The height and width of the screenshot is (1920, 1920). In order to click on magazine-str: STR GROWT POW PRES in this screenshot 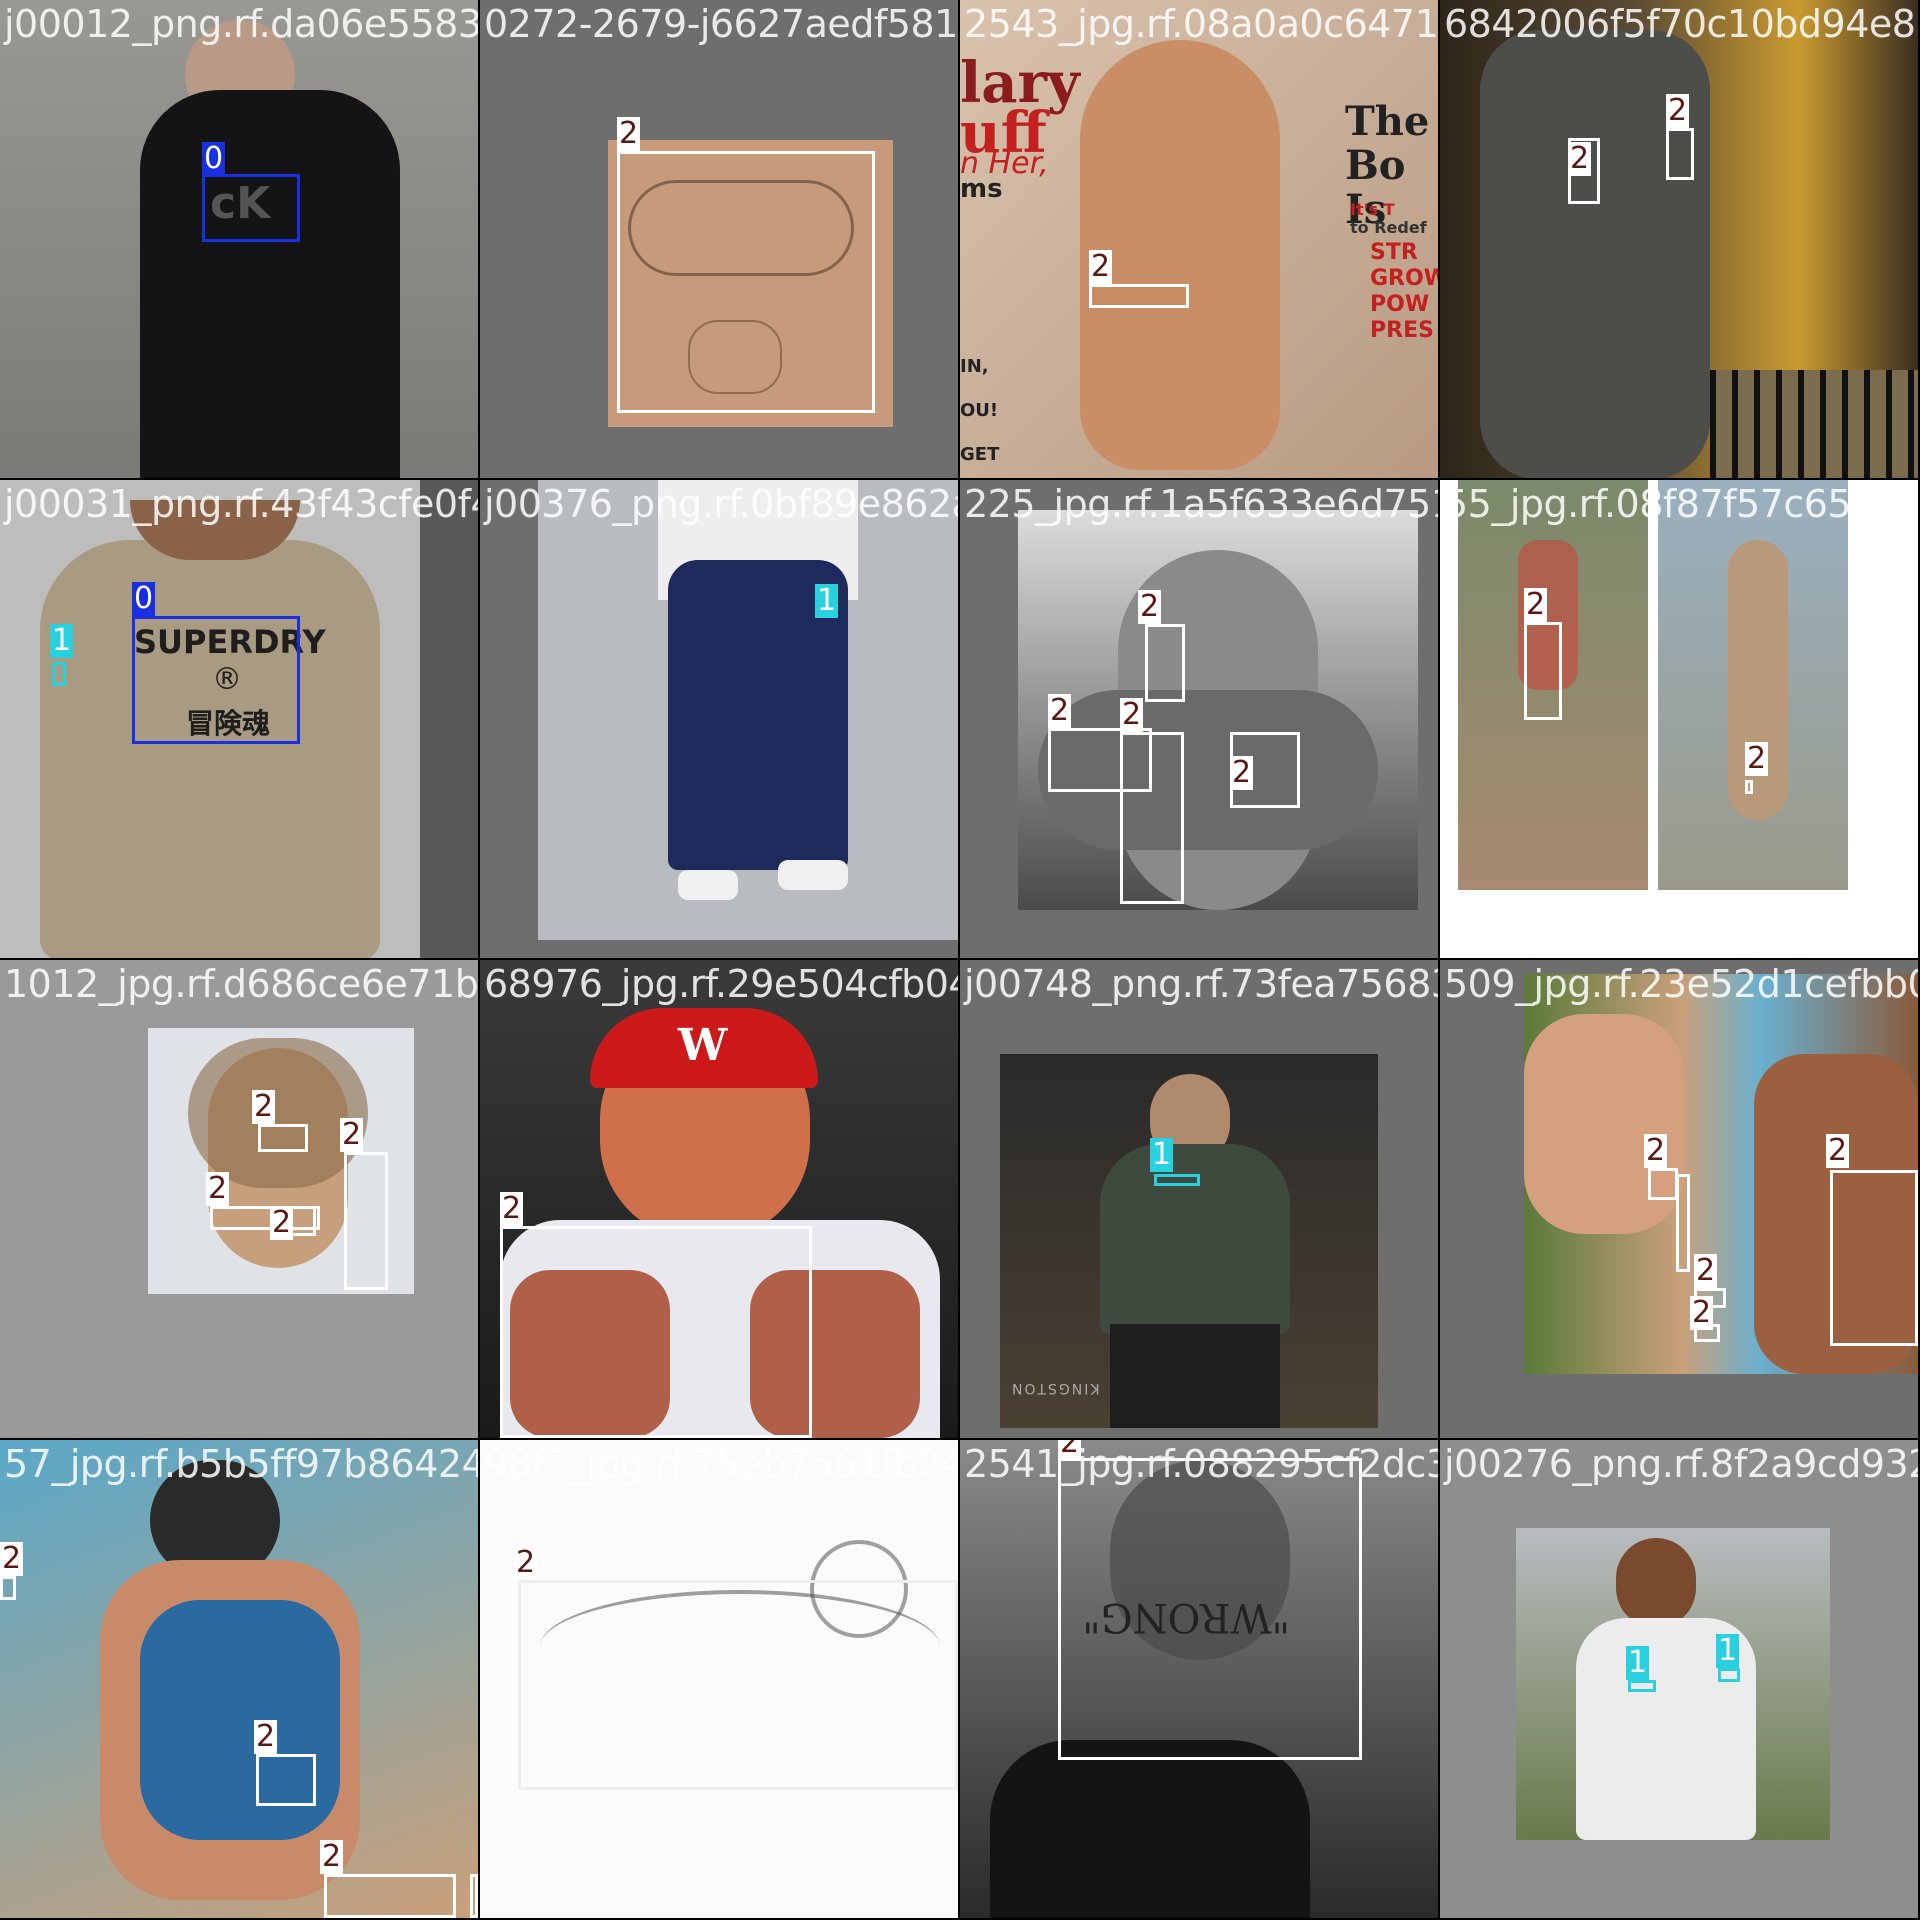, I will do `click(1404, 291)`.